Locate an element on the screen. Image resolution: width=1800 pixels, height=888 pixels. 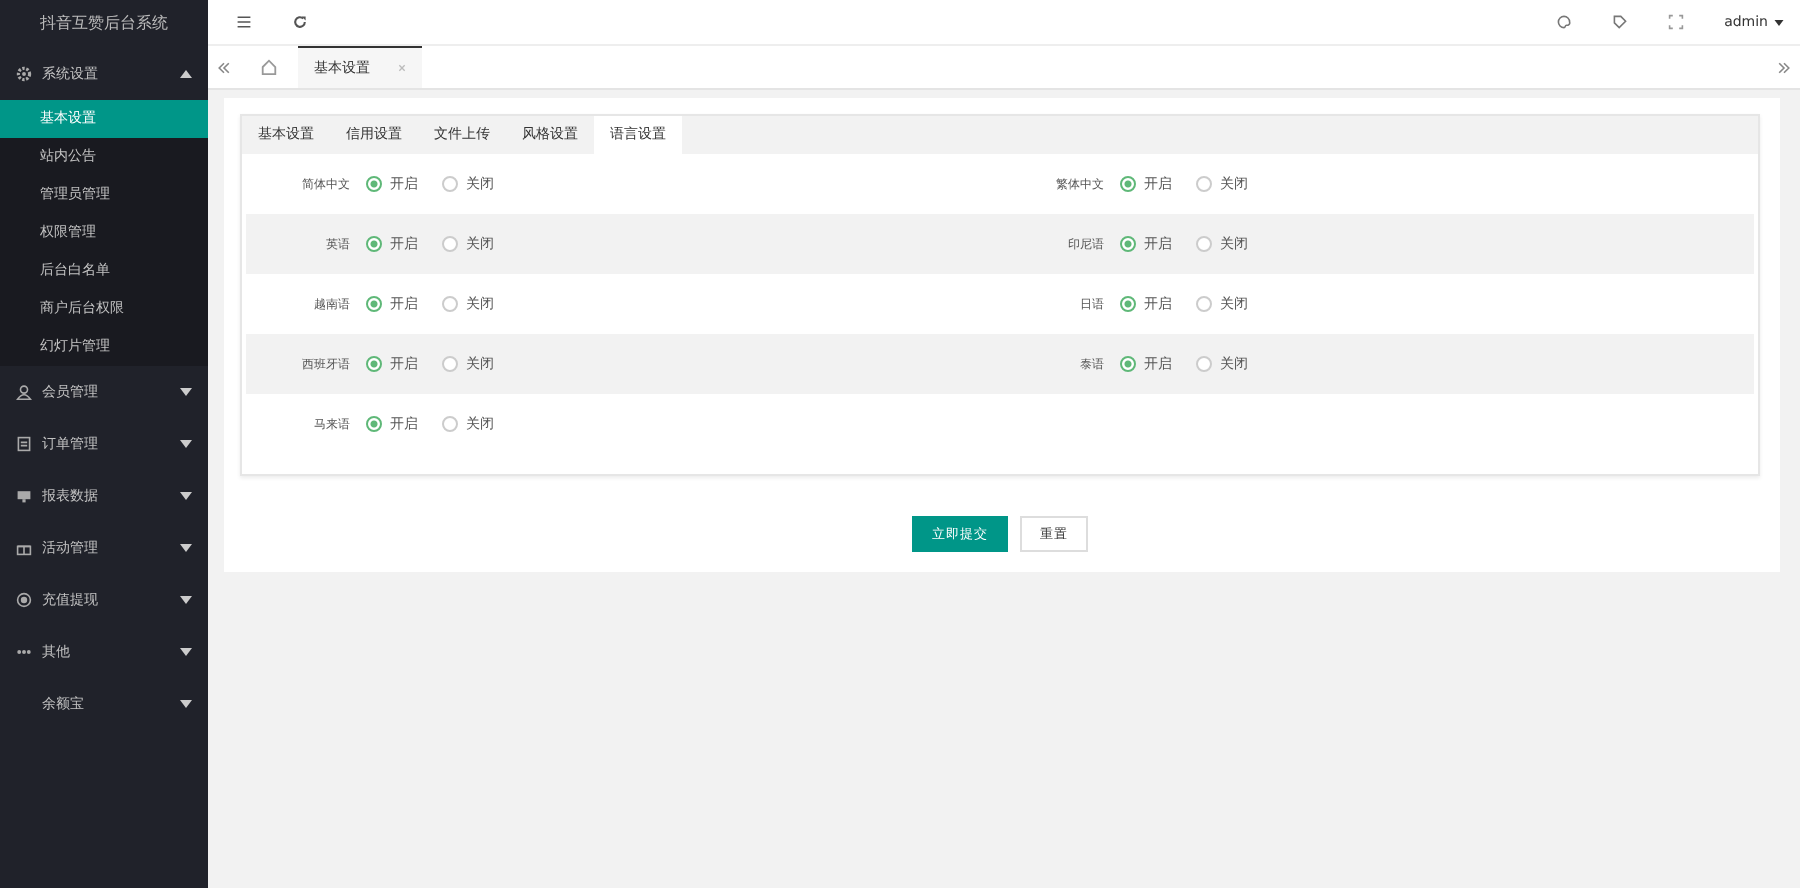
menu-icon is located at coordinates (244, 22).